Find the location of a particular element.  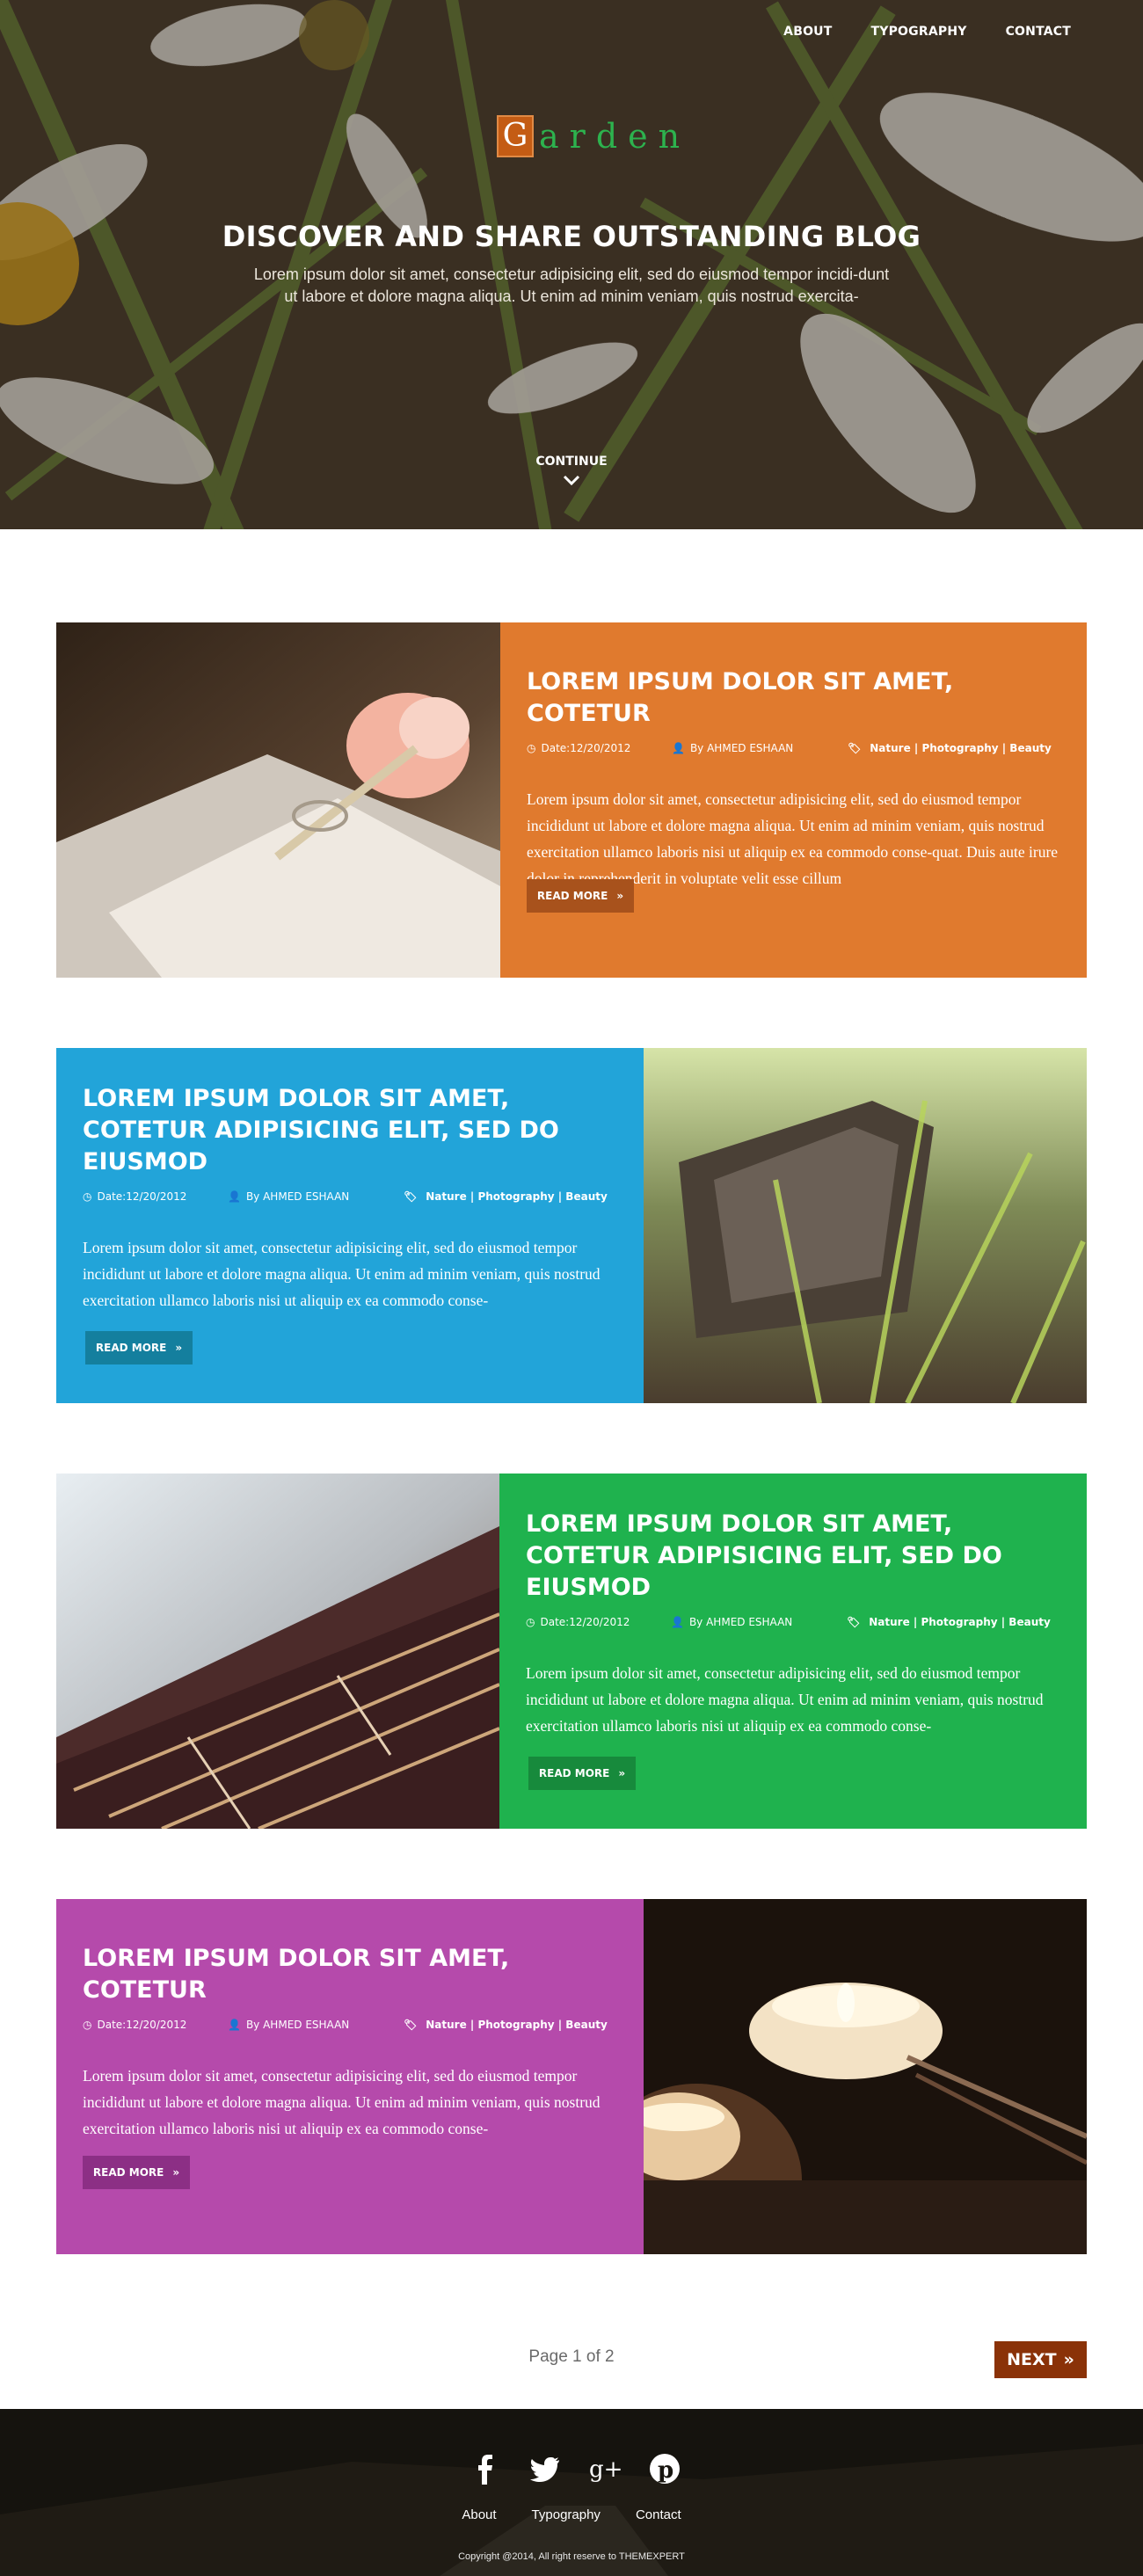

chevron-down-icon is located at coordinates (571, 481).